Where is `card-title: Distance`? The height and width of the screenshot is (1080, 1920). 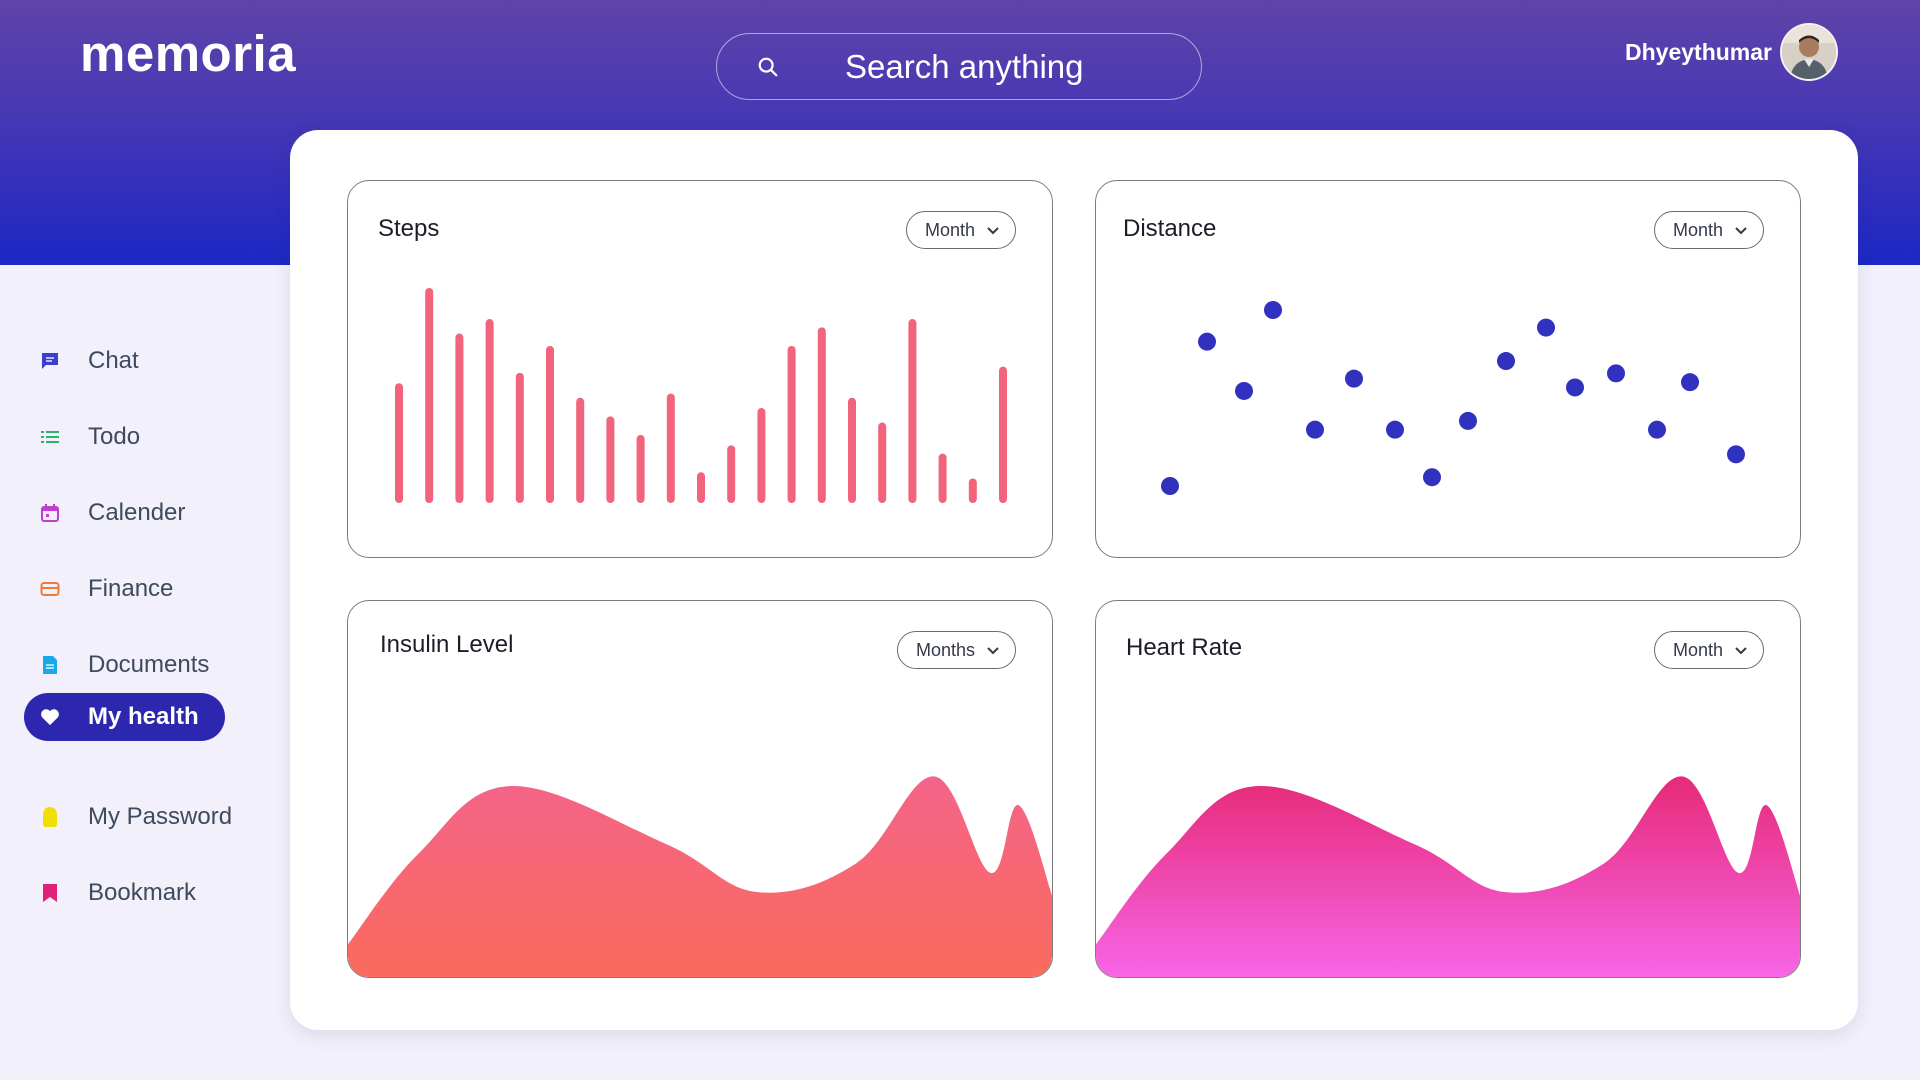
card-title: Distance is located at coordinates (1170, 228).